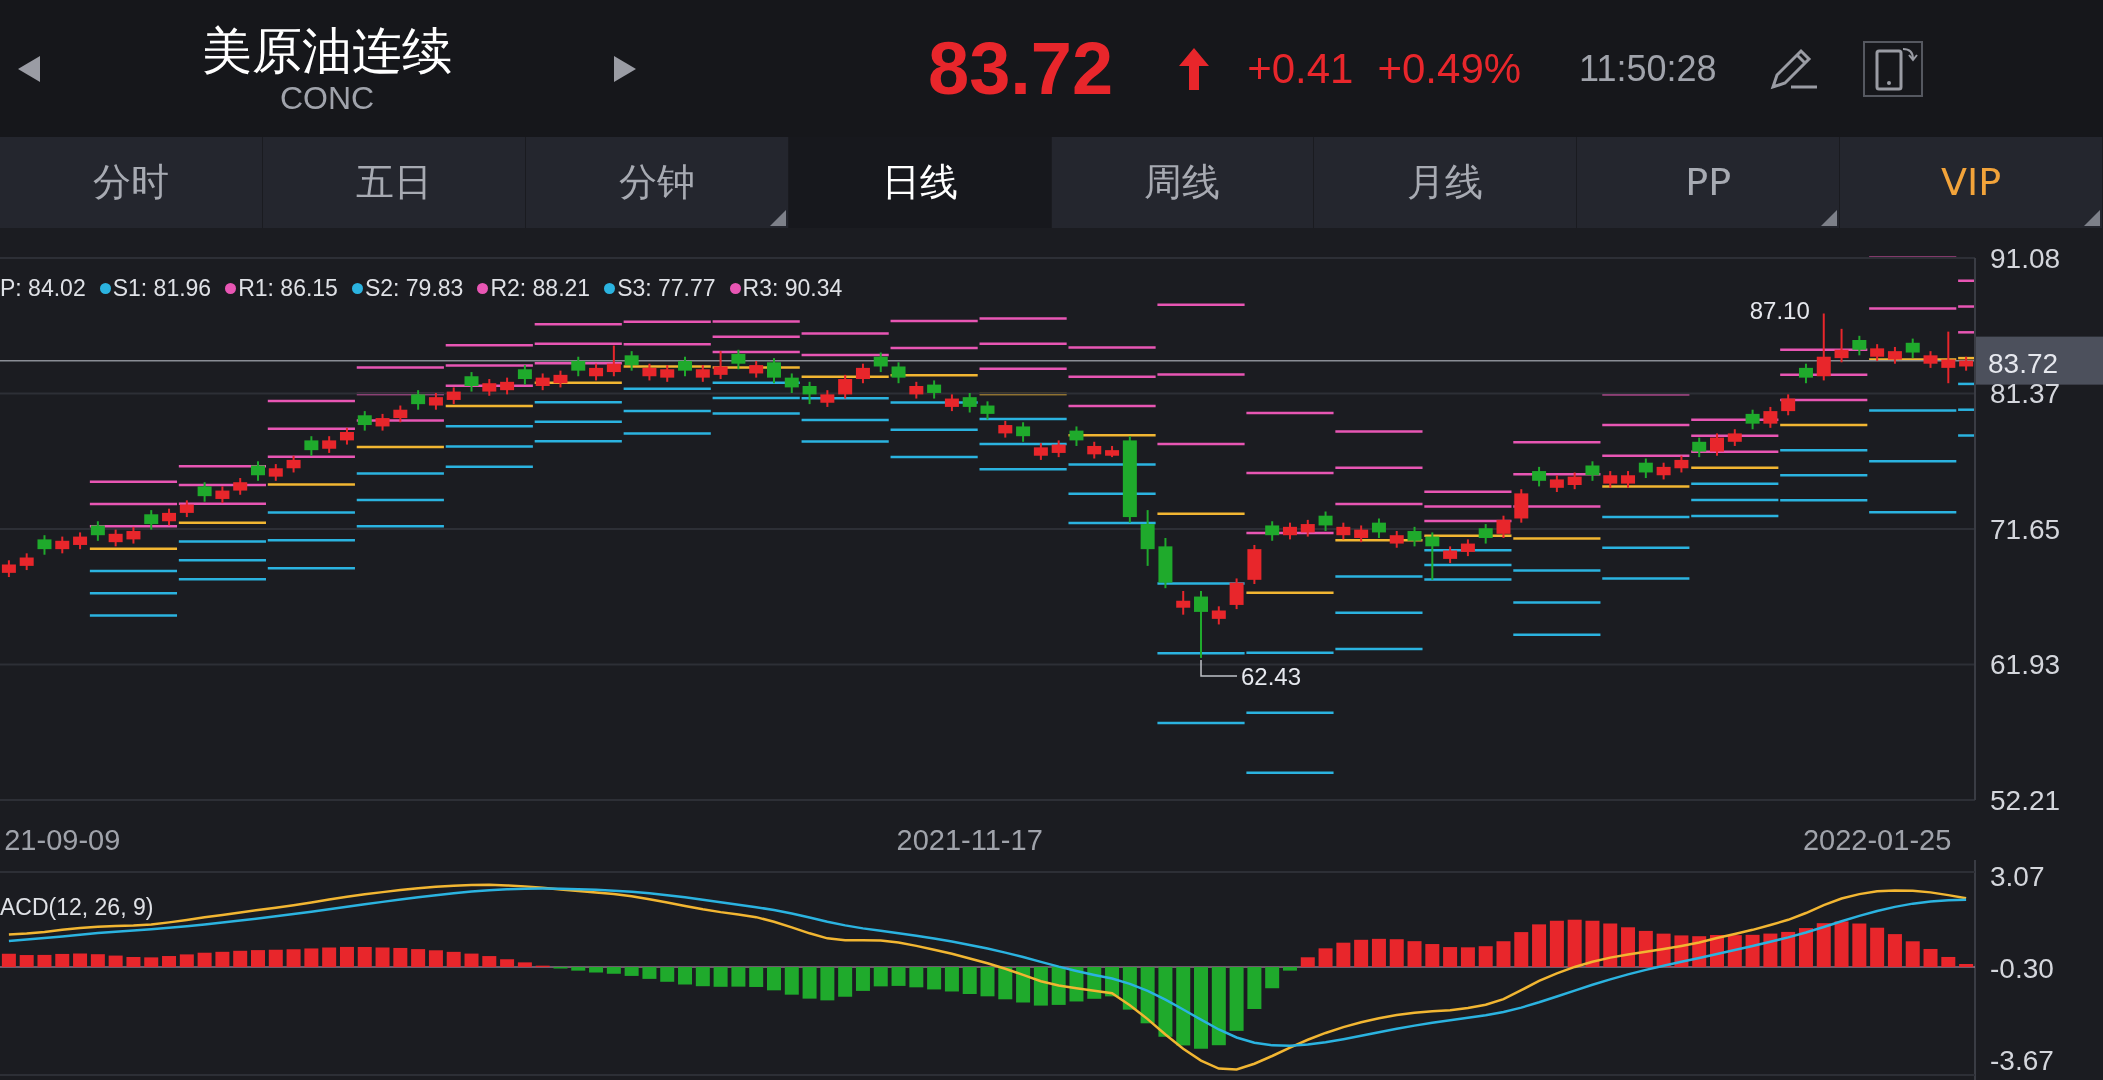 The height and width of the screenshot is (1080, 2103). What do you see at coordinates (1021, 69) in the screenshot?
I see `last-price: 83.72` at bounding box center [1021, 69].